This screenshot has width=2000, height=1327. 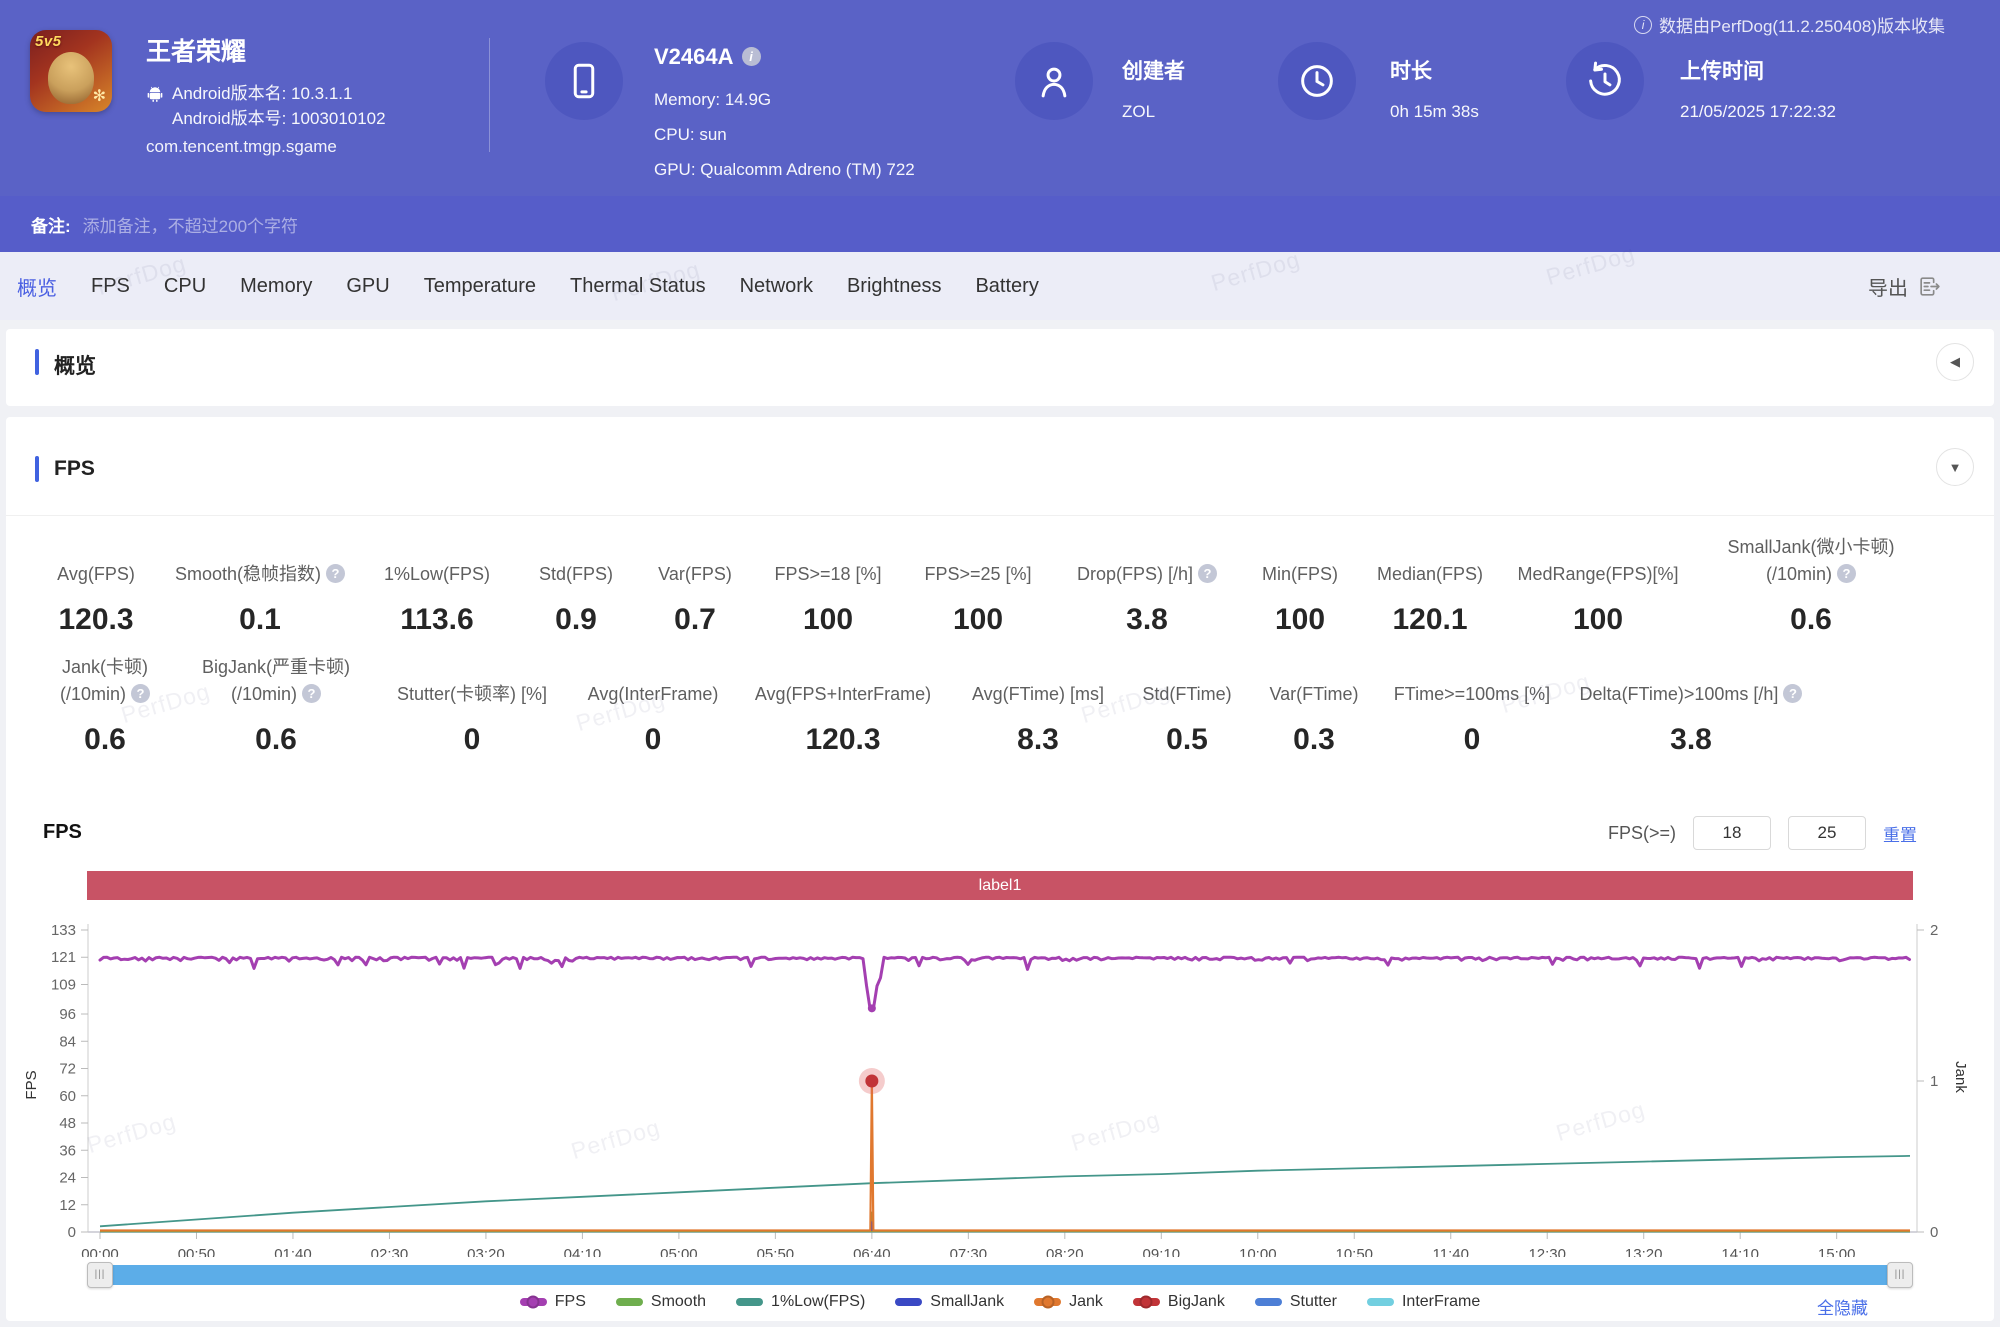 What do you see at coordinates (480, 286) in the screenshot?
I see `tab-temperature: Temperature` at bounding box center [480, 286].